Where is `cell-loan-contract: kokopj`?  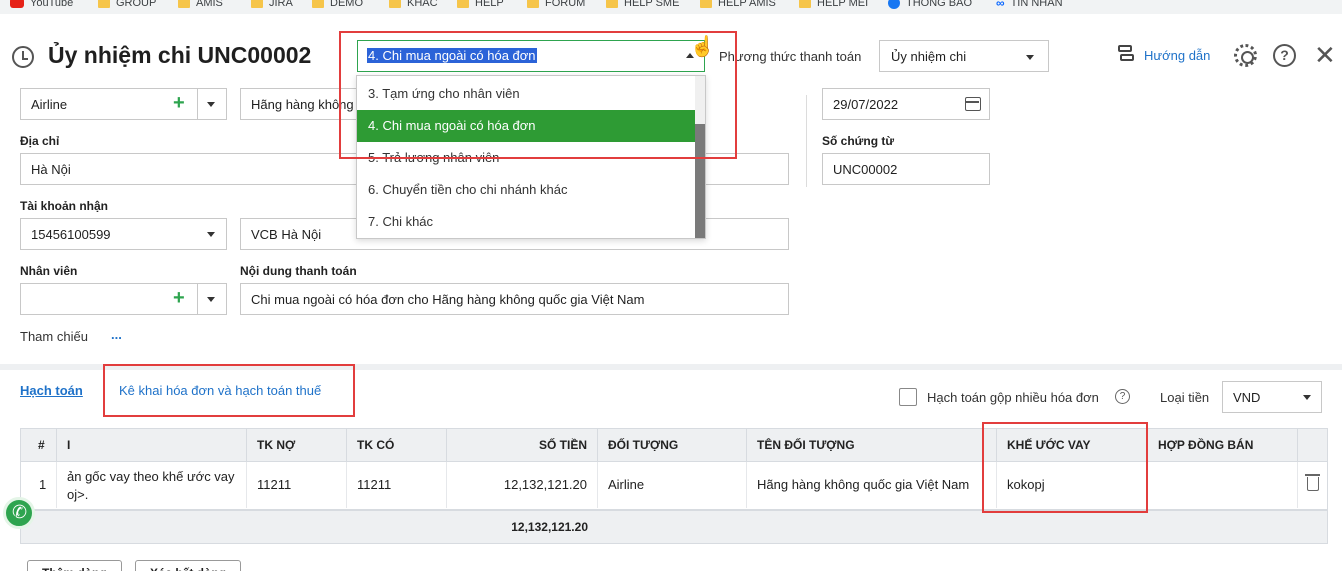
cell-loan-contract: kokopj is located at coordinates (1072, 485).